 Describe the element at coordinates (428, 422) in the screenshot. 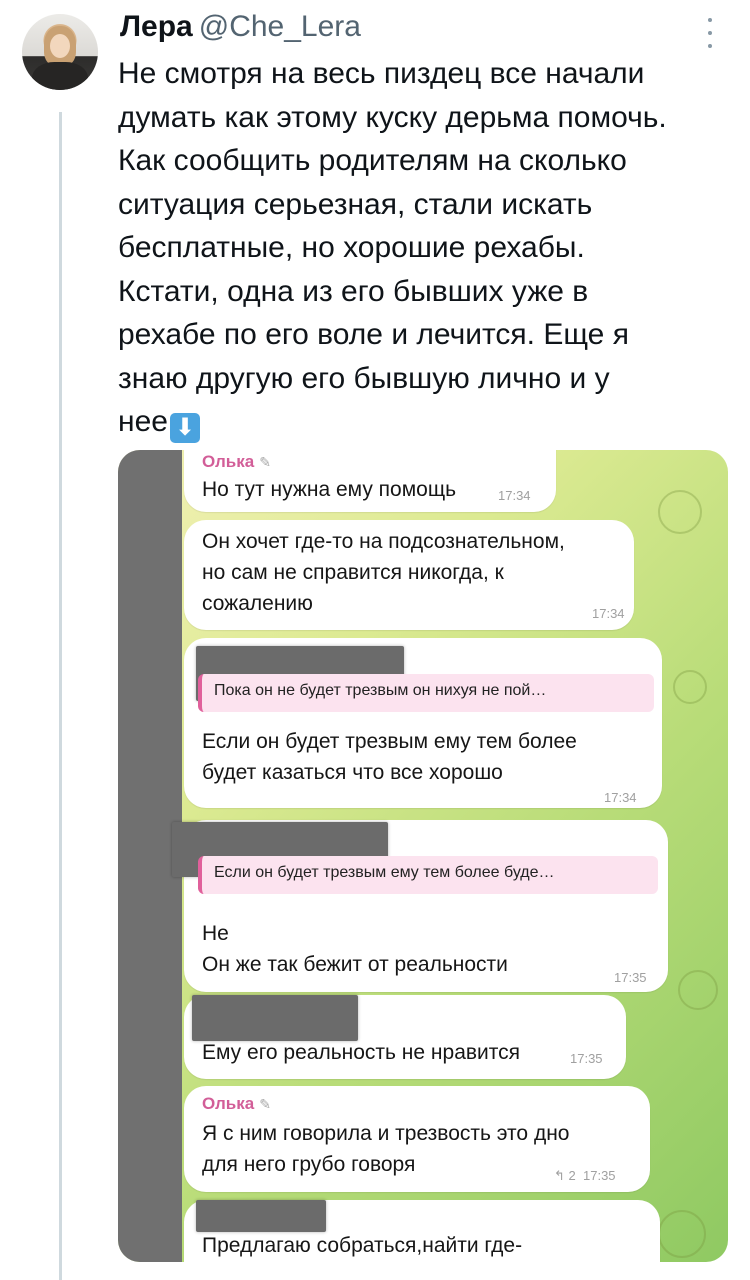

I see `tweet-line: нее ⬇` at that location.